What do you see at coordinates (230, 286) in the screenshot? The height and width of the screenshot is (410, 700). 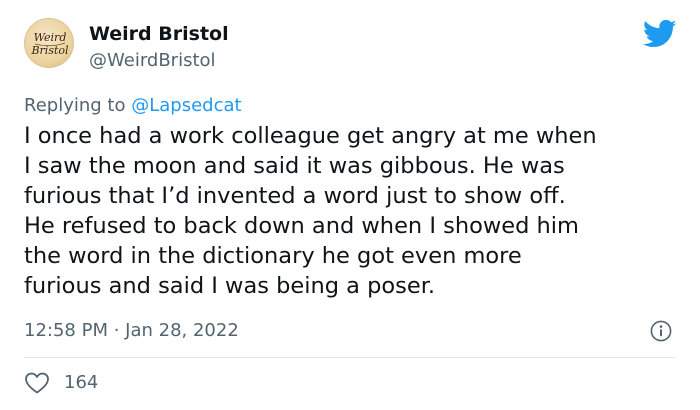 I see `tweet-text-line: furious and said I was being a poser.` at bounding box center [230, 286].